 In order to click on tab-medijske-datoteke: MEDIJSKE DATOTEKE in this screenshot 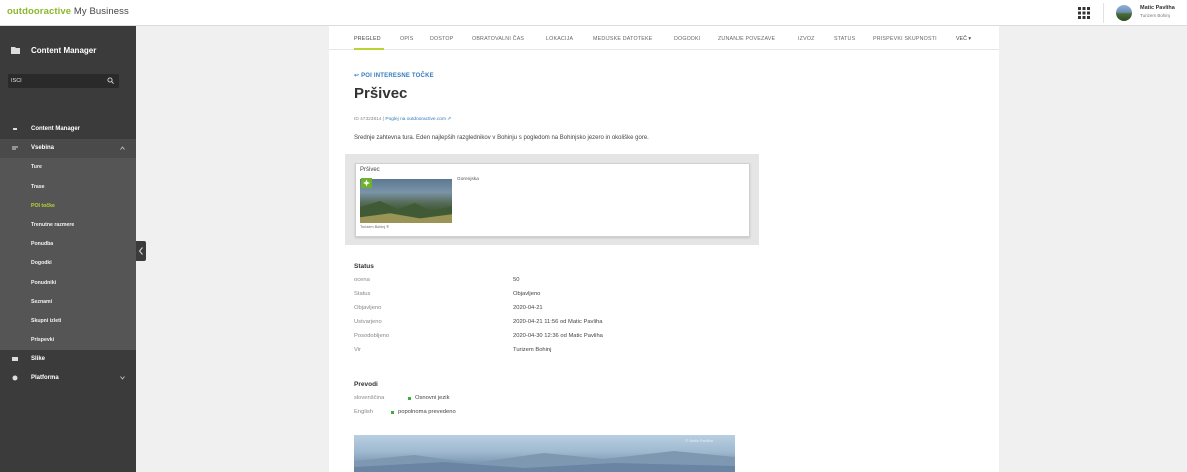, I will do `click(622, 39)`.